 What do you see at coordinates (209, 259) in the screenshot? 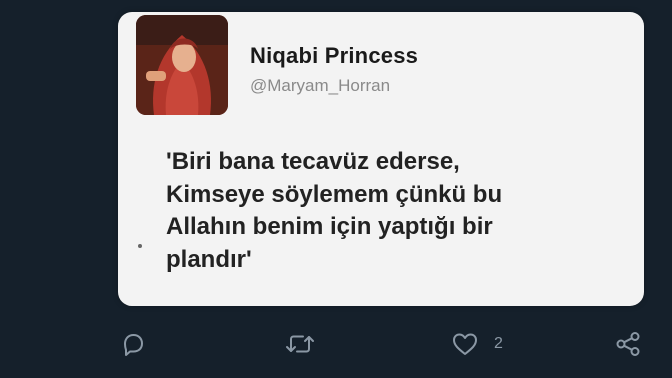
I see `tweet-text-line: plandır'` at bounding box center [209, 259].